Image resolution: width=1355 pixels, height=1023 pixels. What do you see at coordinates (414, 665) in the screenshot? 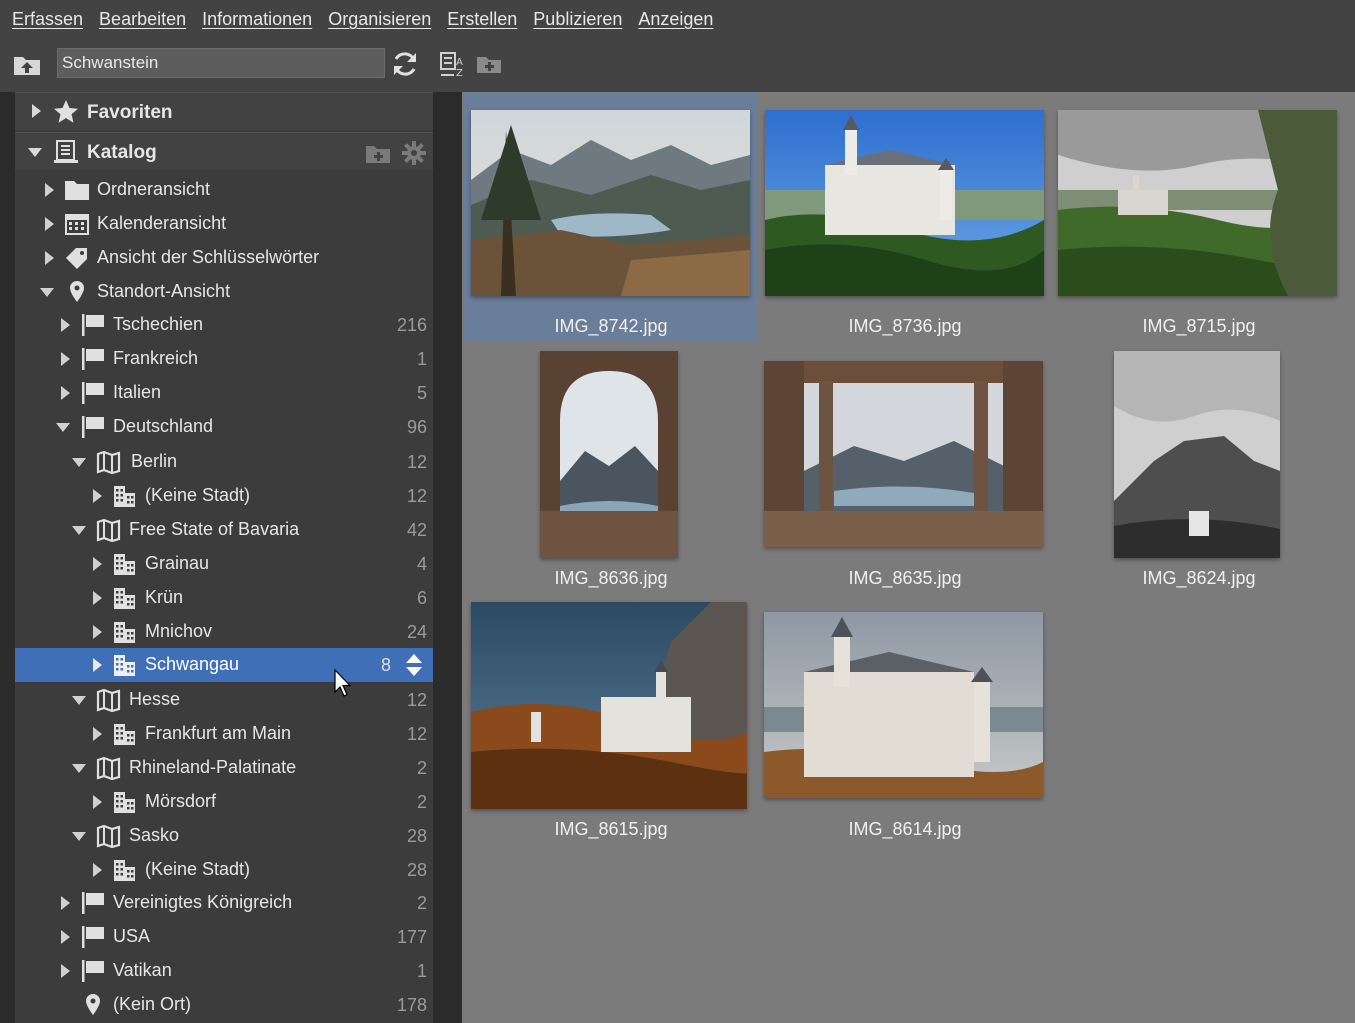
I see `reorder-arrows-icon` at bounding box center [414, 665].